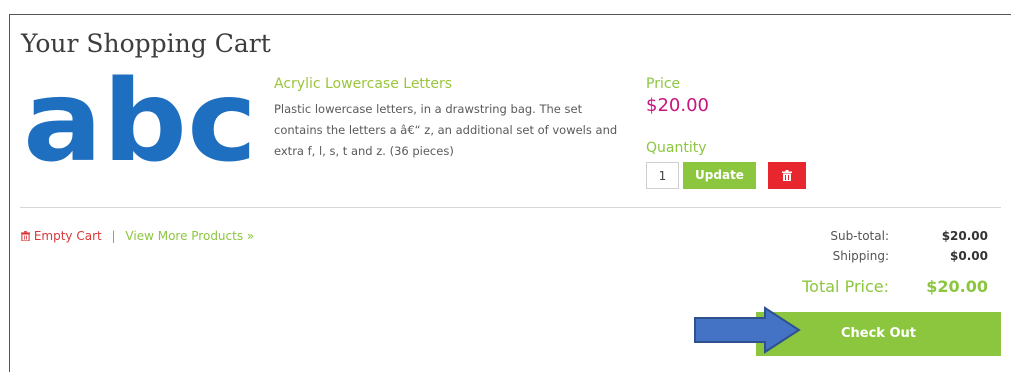 Image resolution: width=1011 pixels, height=372 pixels. What do you see at coordinates (67, 236) in the screenshot?
I see `empty-cart-label: Empty Cart` at bounding box center [67, 236].